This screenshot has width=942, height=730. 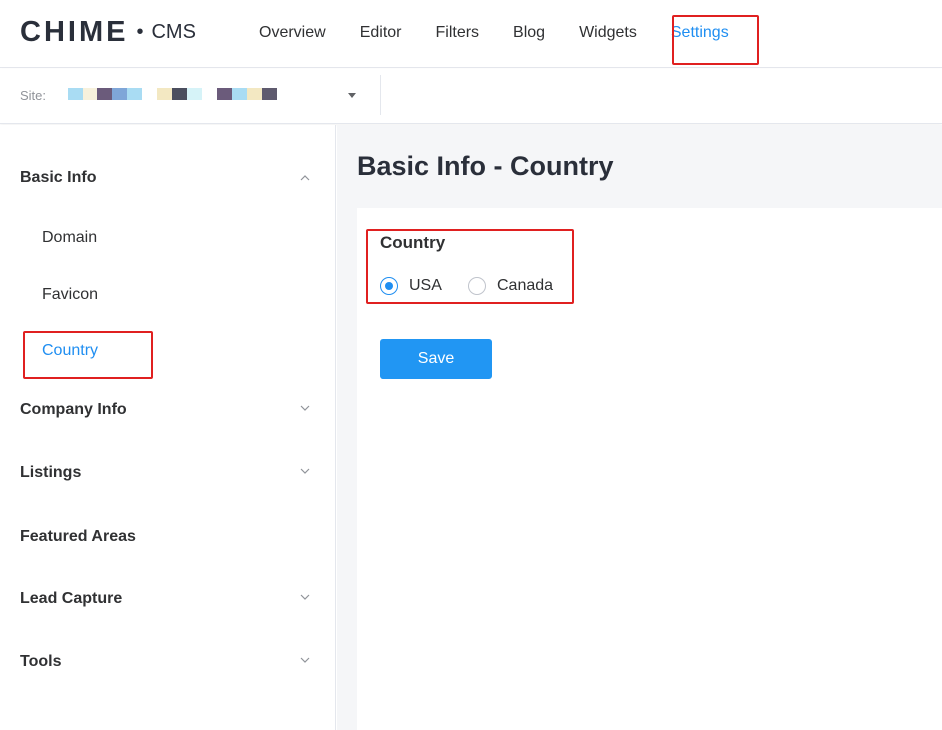 I want to click on radio-usa-label: USA, so click(x=425, y=286).